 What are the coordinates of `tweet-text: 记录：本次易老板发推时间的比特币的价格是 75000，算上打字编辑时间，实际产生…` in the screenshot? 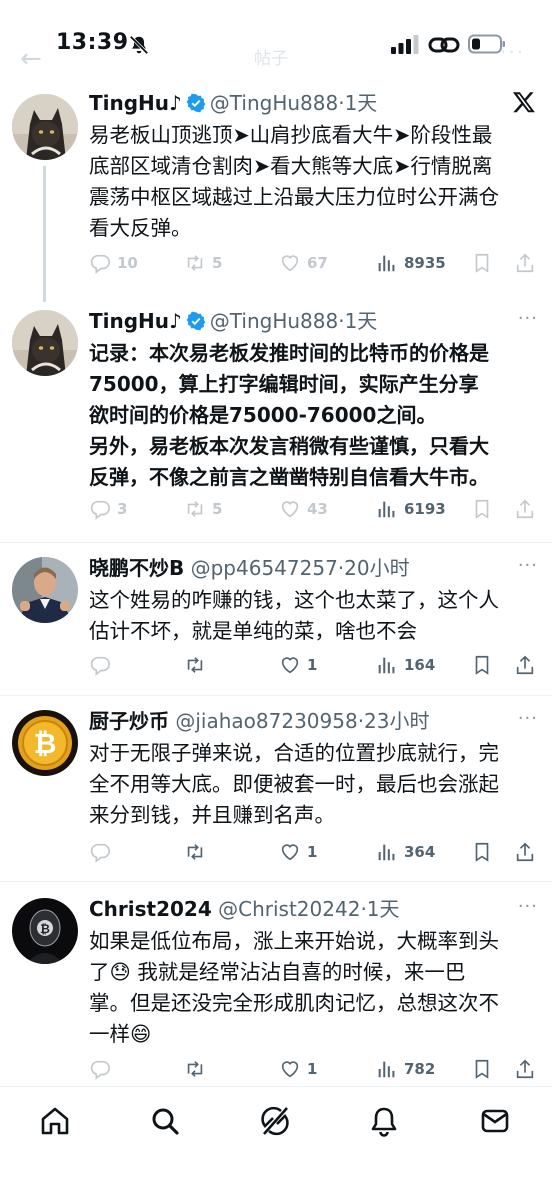 It's located at (289, 415).